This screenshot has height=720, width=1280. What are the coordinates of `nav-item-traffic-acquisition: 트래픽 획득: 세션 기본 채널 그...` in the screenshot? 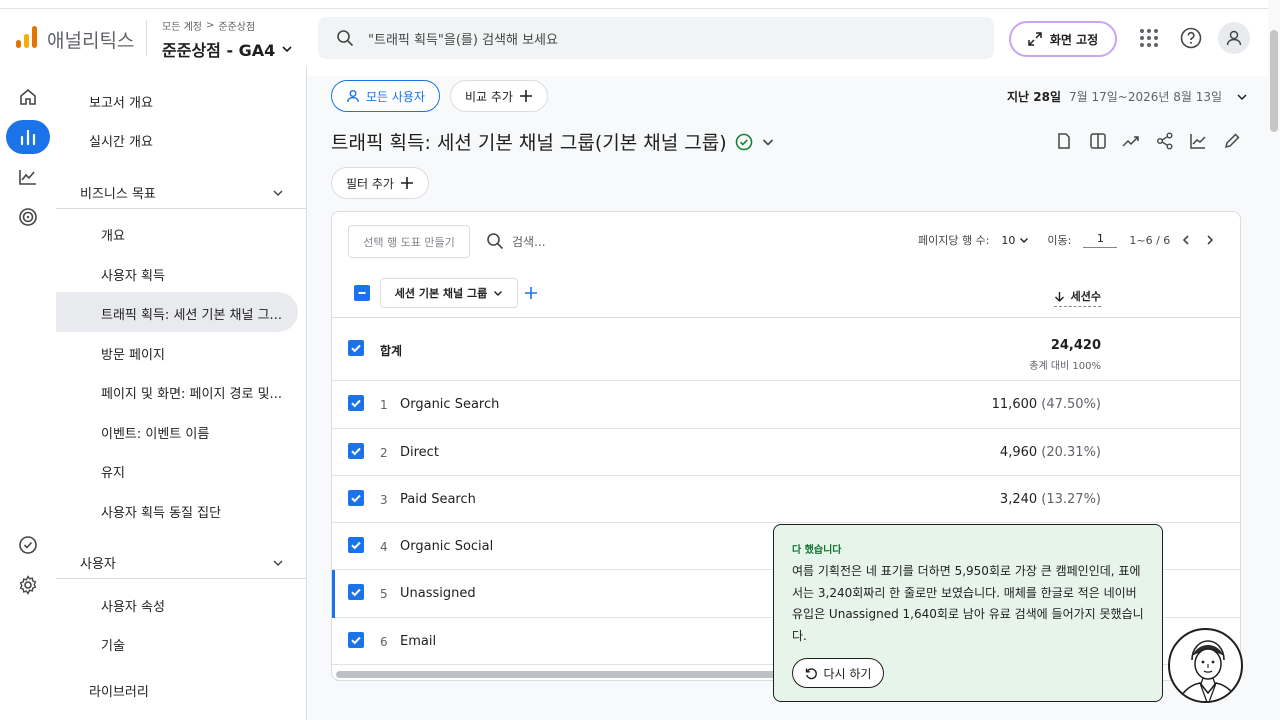 It's located at (191, 313).